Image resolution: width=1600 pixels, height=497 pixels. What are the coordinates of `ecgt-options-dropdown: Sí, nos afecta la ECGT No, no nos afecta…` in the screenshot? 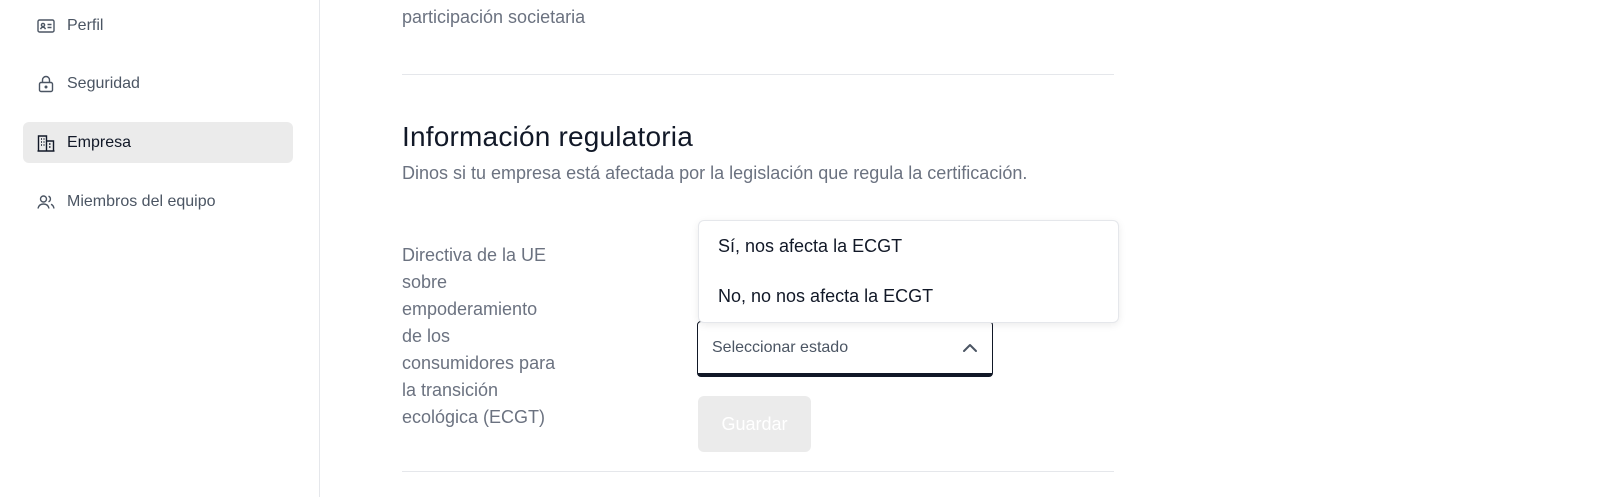 It's located at (908, 271).